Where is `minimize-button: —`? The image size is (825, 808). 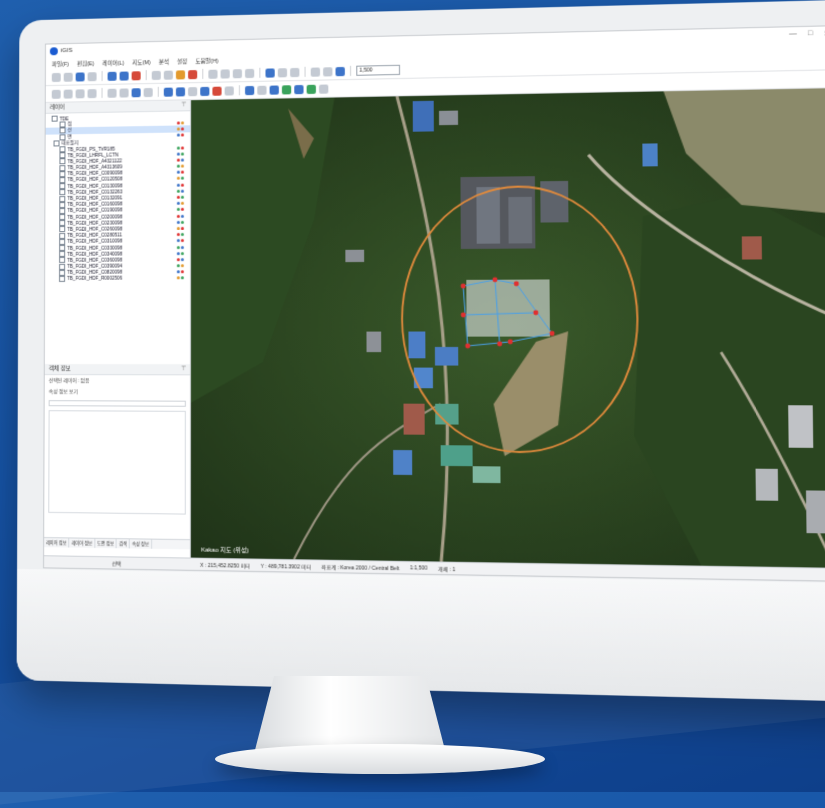
minimize-button: — is located at coordinates (793, 34).